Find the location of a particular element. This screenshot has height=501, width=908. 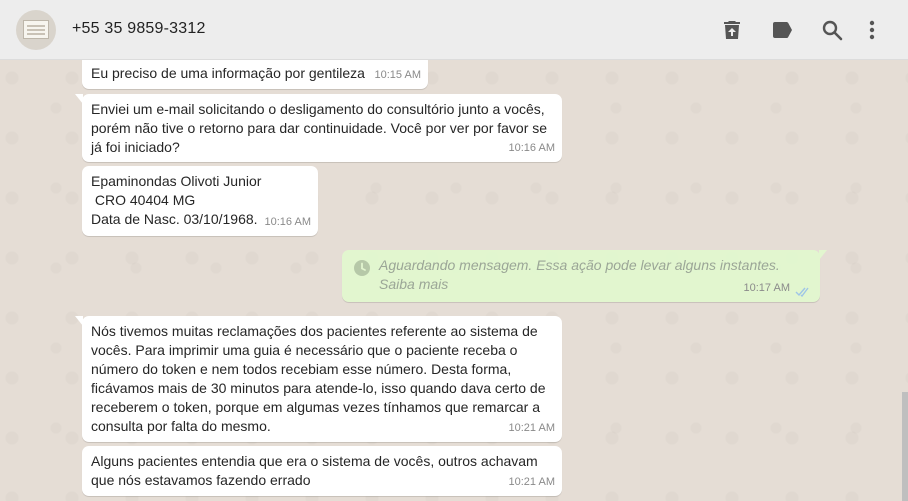

delete-icon is located at coordinates (732, 30).